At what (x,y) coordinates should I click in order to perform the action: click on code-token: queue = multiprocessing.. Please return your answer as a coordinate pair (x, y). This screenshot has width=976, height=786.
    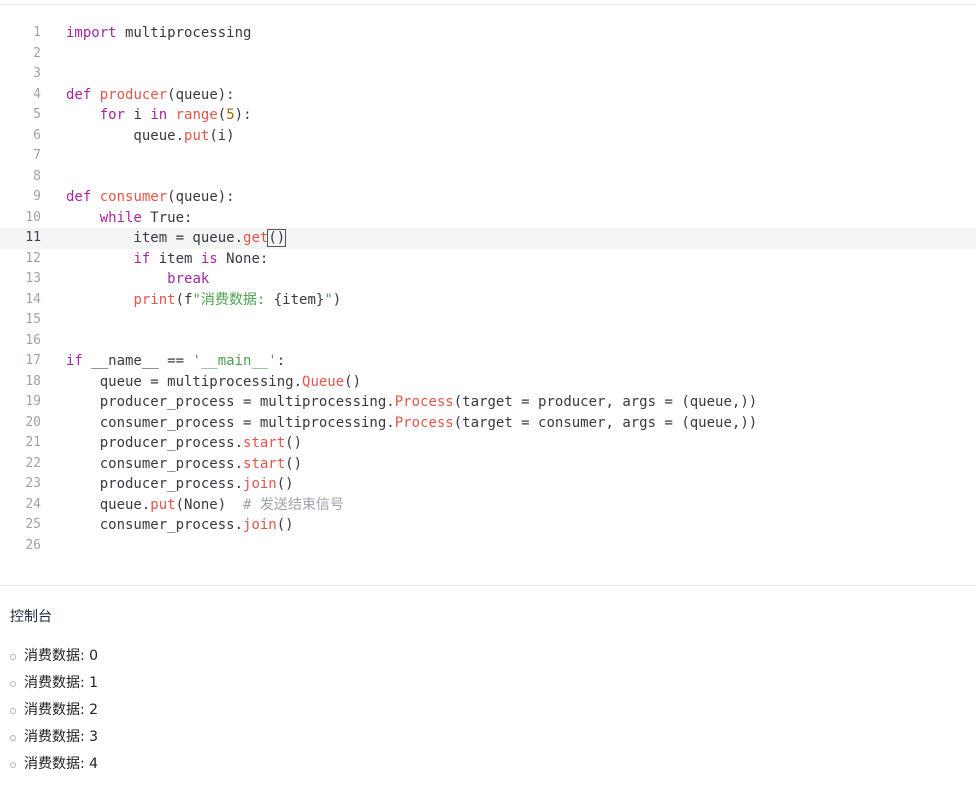
    Looking at the image, I should click on (184, 381).